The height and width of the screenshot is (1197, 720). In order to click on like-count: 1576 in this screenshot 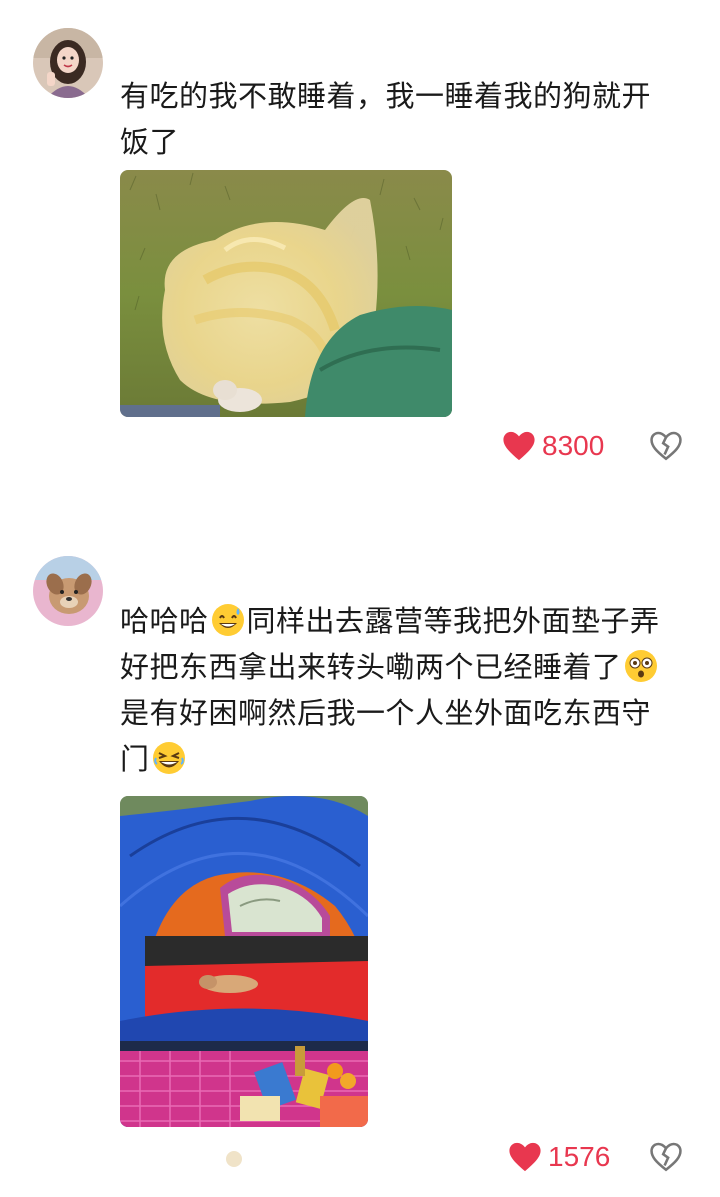, I will do `click(579, 1156)`.